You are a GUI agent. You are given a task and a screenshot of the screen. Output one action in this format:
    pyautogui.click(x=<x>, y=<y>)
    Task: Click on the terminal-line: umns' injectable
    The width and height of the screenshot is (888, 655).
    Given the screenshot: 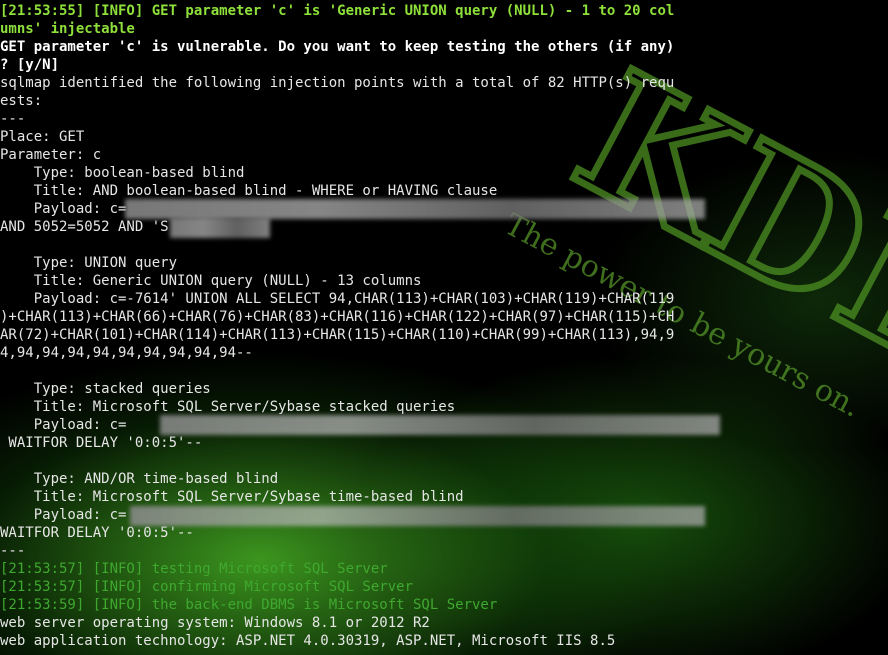 What is the action you would take?
    pyautogui.click(x=67, y=29)
    